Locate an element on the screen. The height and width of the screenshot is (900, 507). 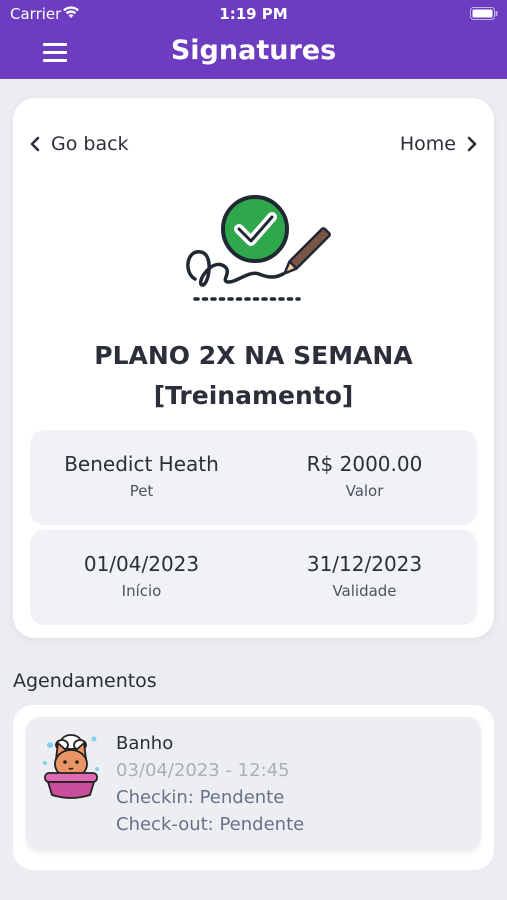
battery-icon is located at coordinates (484, 13).